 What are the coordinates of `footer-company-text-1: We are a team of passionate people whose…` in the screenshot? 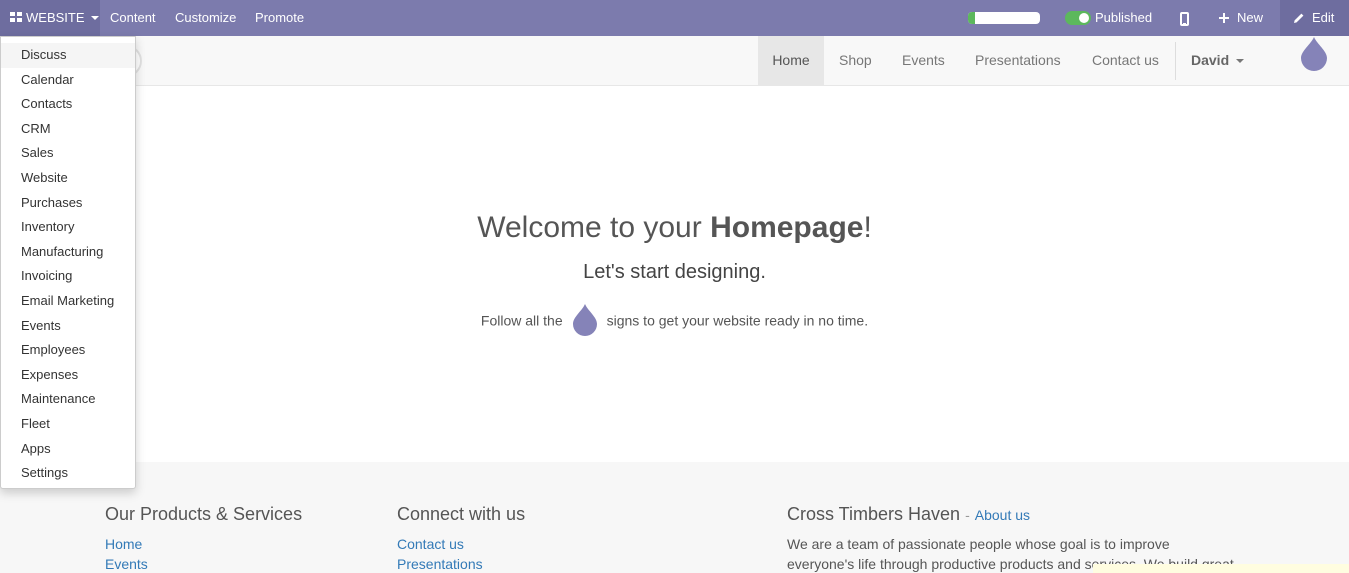 It's located at (978, 544).